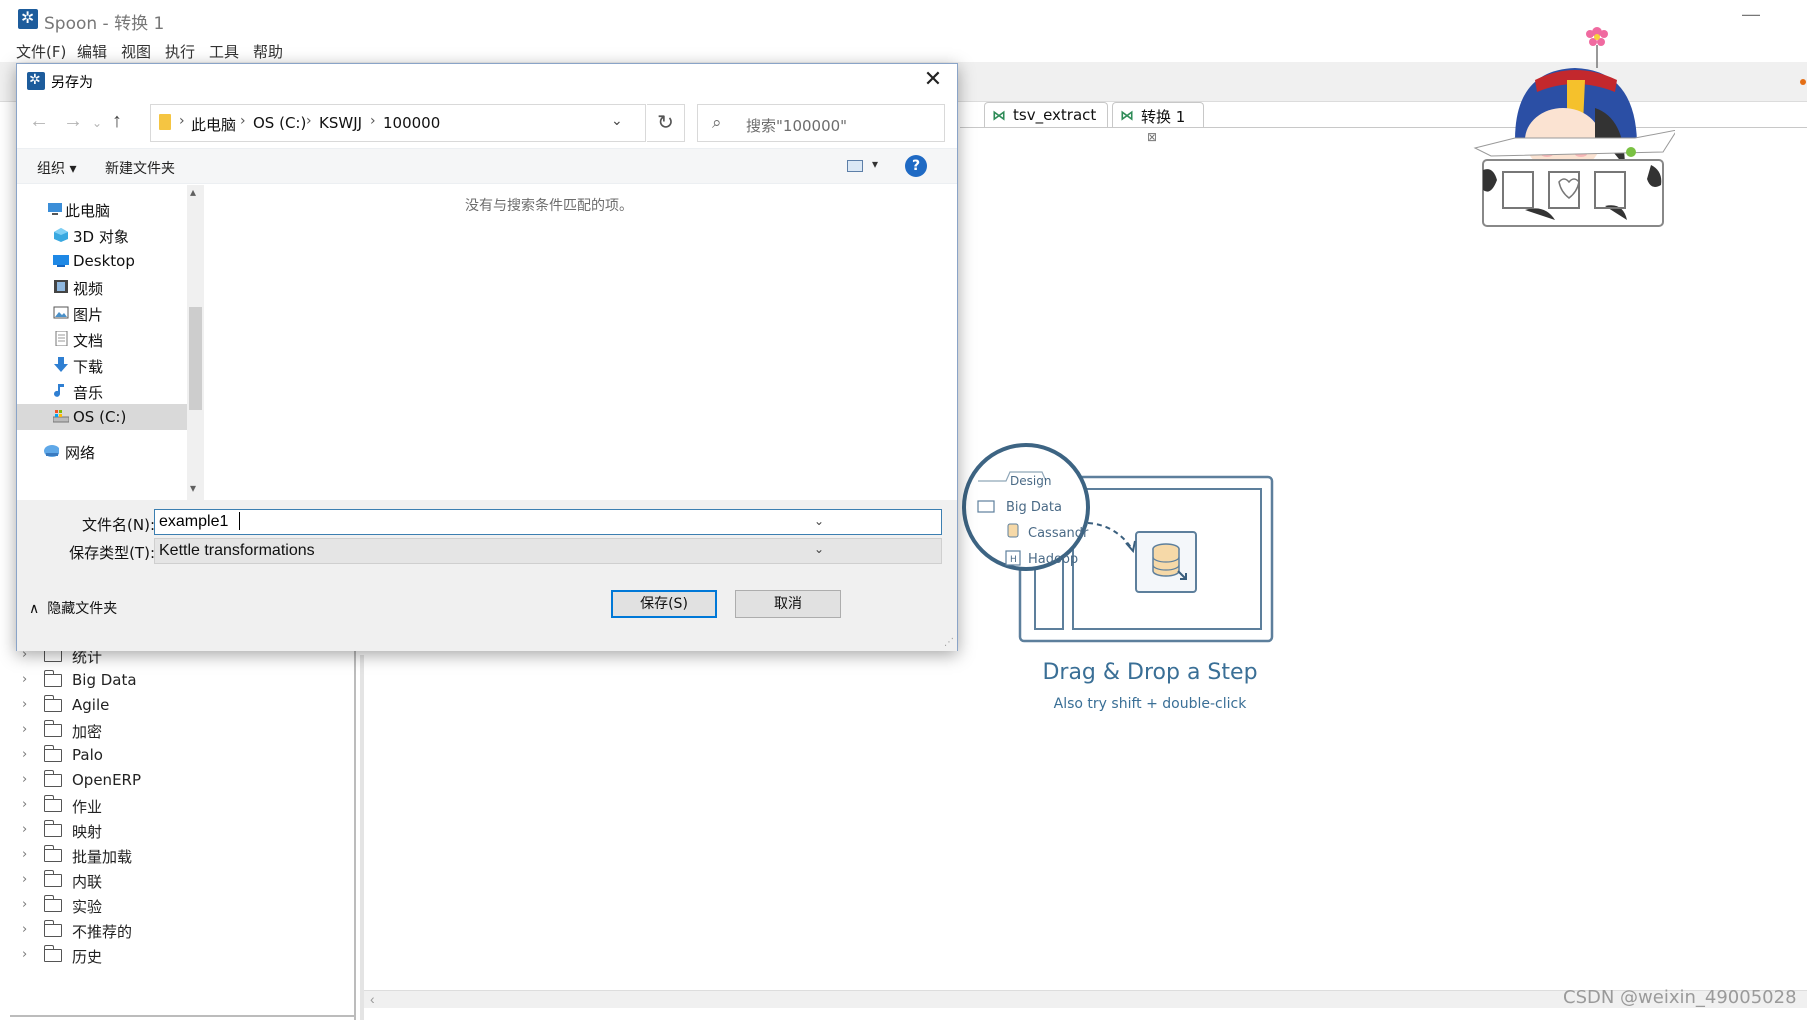  I want to click on nav-item-3d-objects: 3D 对象, so click(102, 235).